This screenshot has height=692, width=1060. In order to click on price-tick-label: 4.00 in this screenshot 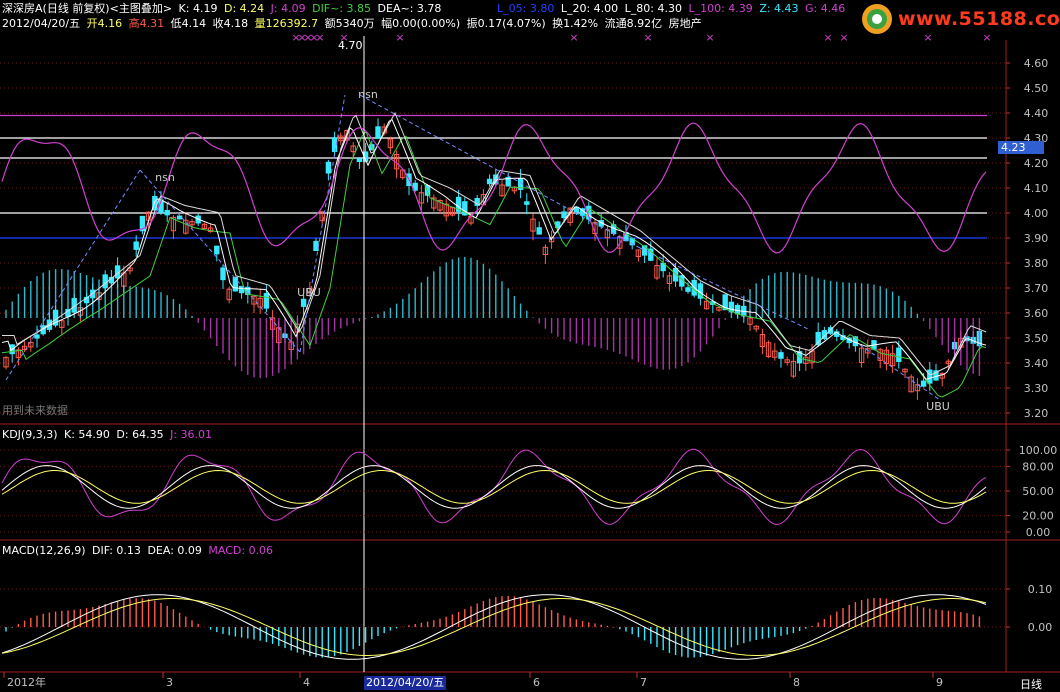, I will do `click(1036, 213)`.